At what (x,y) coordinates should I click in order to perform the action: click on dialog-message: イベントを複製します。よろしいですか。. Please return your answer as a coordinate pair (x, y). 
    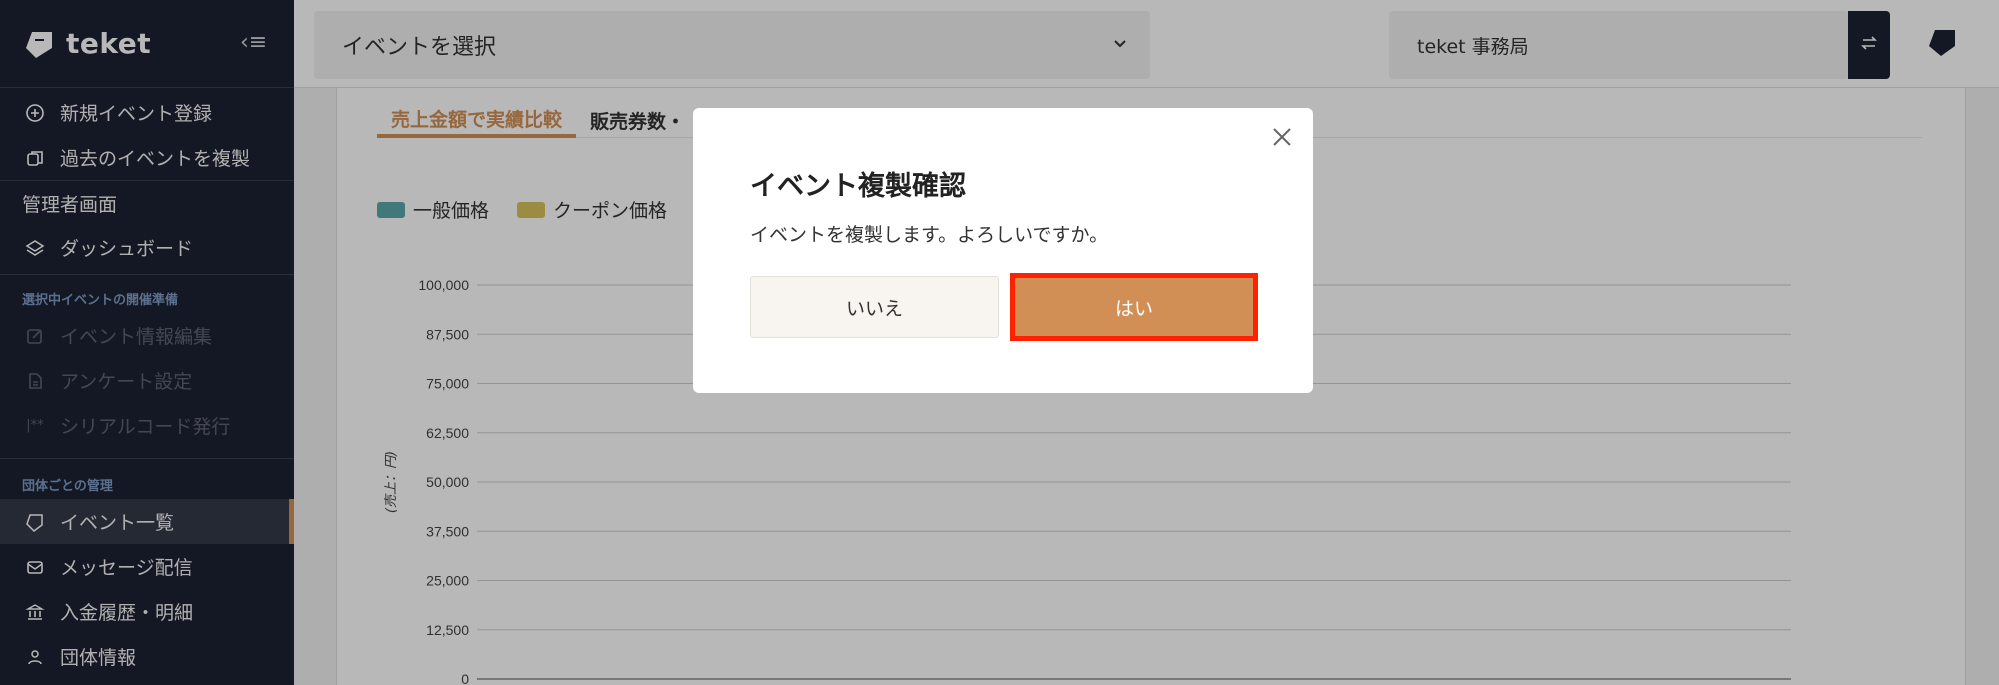
    Looking at the image, I should click on (929, 235).